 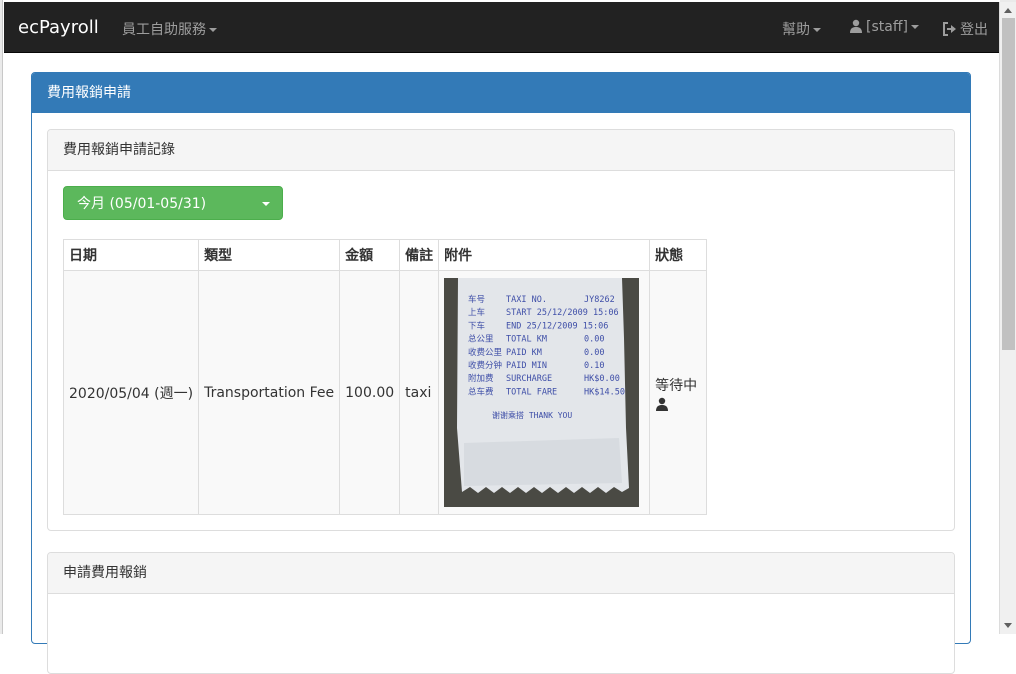 What do you see at coordinates (370, 392) in the screenshot?
I see `row-amount: 100.00` at bounding box center [370, 392].